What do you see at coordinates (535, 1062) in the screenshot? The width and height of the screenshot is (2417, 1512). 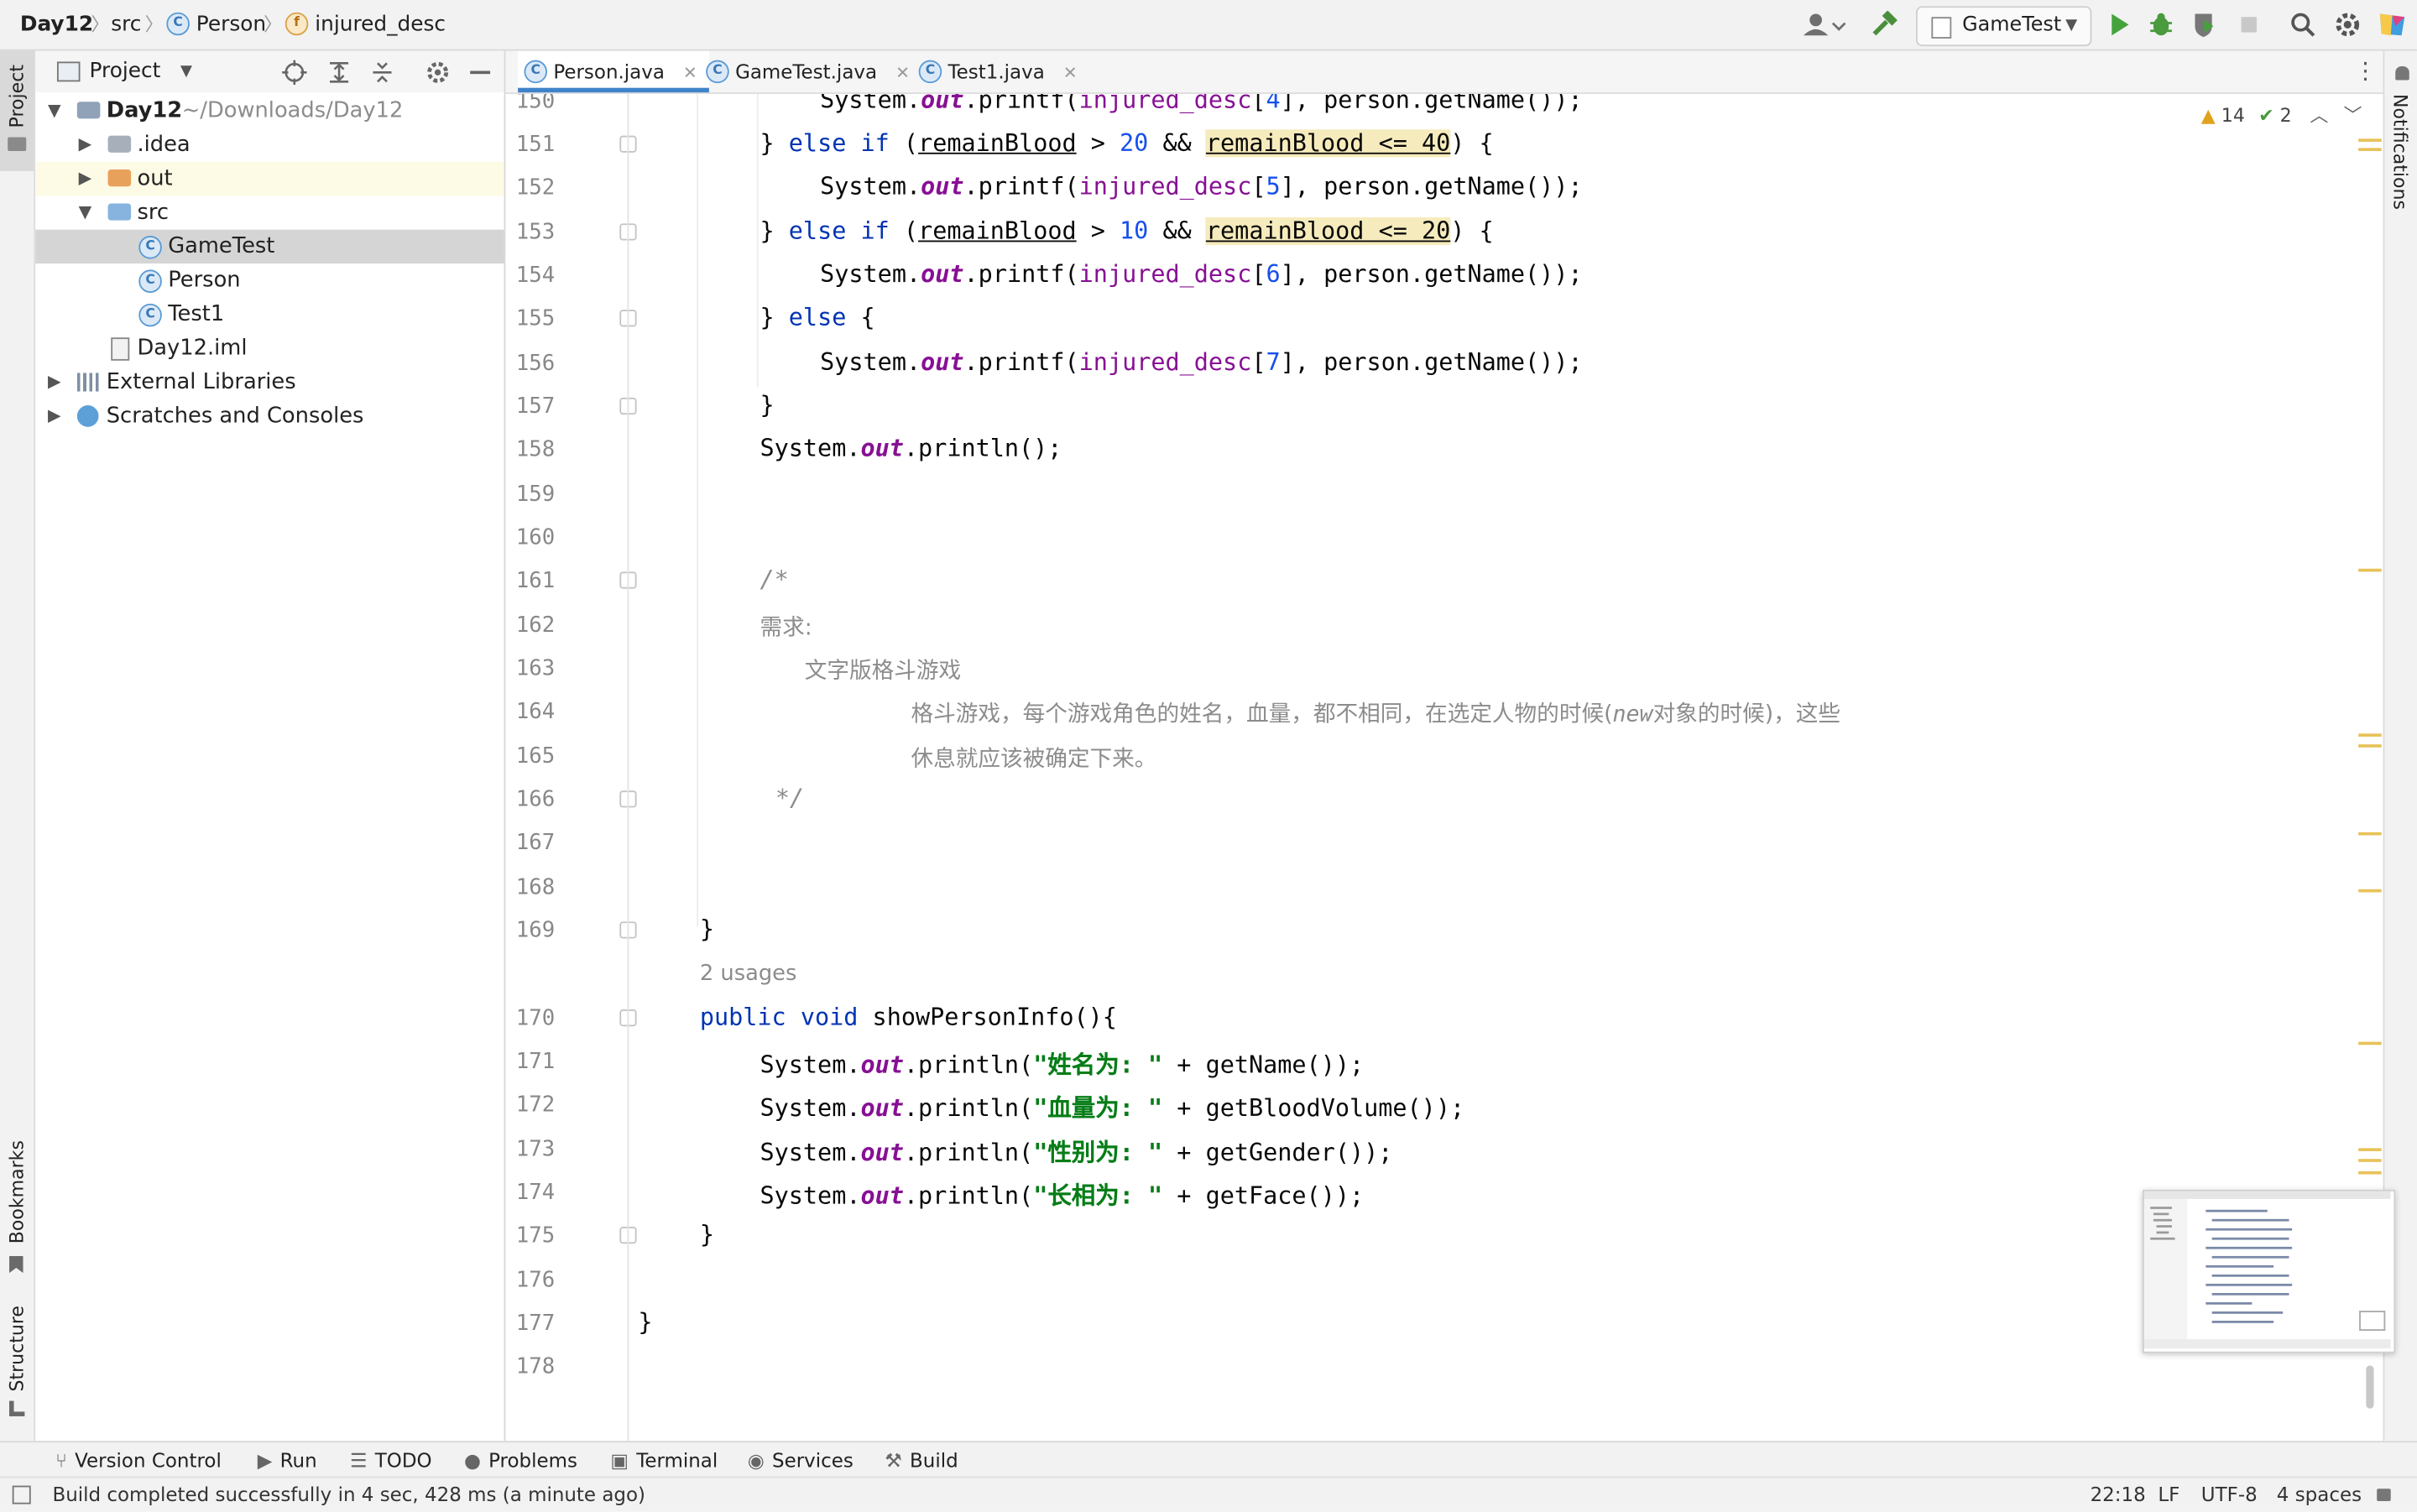 I see `line-number: 171` at bounding box center [535, 1062].